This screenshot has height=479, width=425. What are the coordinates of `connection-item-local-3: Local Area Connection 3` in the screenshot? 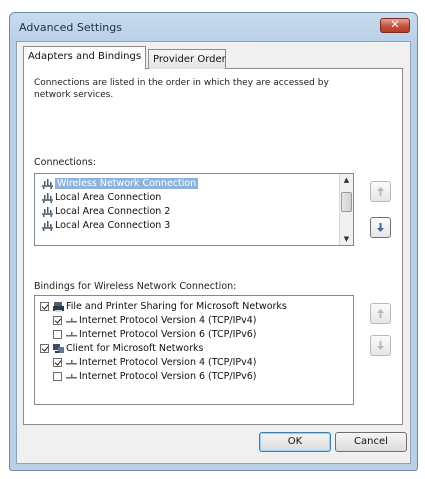 It's located at (197, 226).